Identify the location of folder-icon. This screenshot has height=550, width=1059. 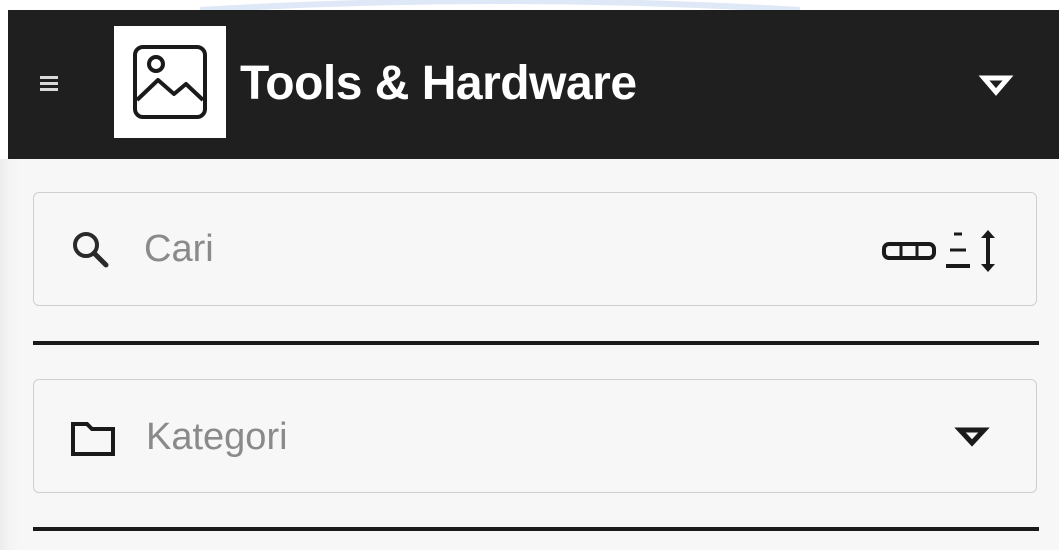
(93, 440).